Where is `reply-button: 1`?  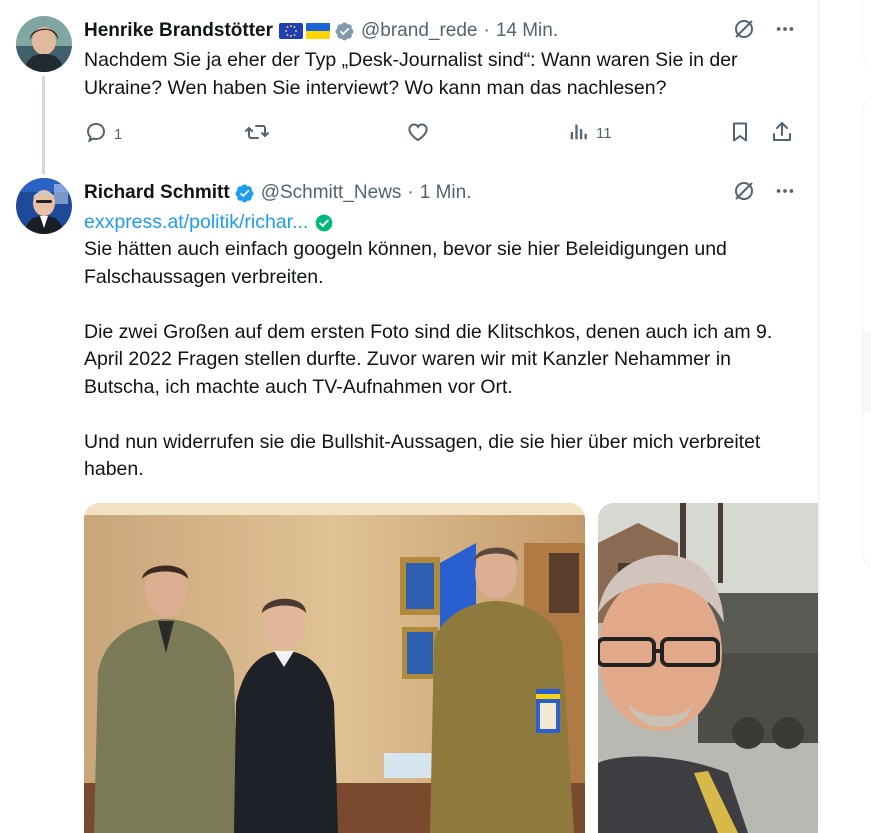 reply-button: 1 is located at coordinates (103, 134).